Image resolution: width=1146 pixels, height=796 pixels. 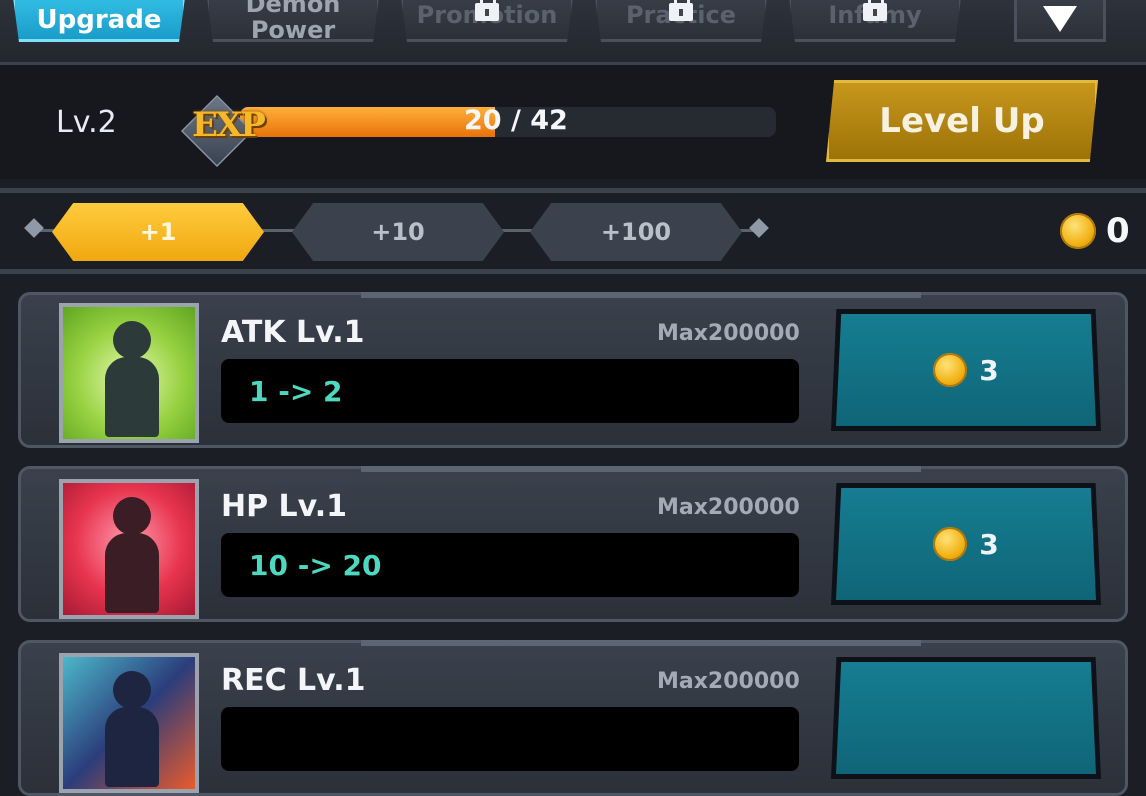 I want to click on multiplier-plus100-button: +100, so click(x=636, y=232).